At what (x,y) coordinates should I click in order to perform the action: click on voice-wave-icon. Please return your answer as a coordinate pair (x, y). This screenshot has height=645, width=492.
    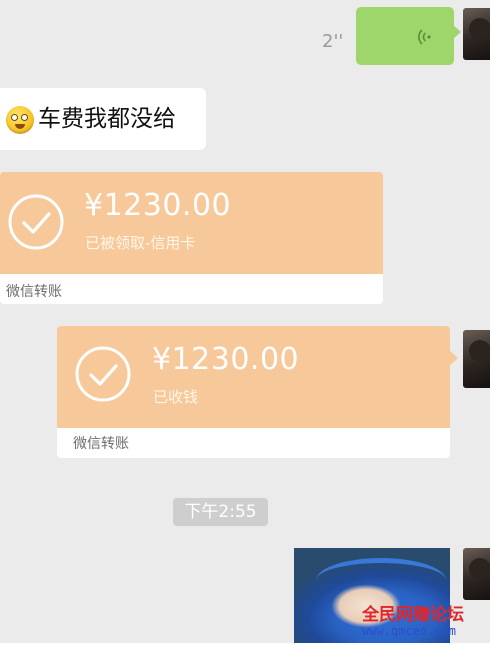
    Looking at the image, I should click on (424, 37).